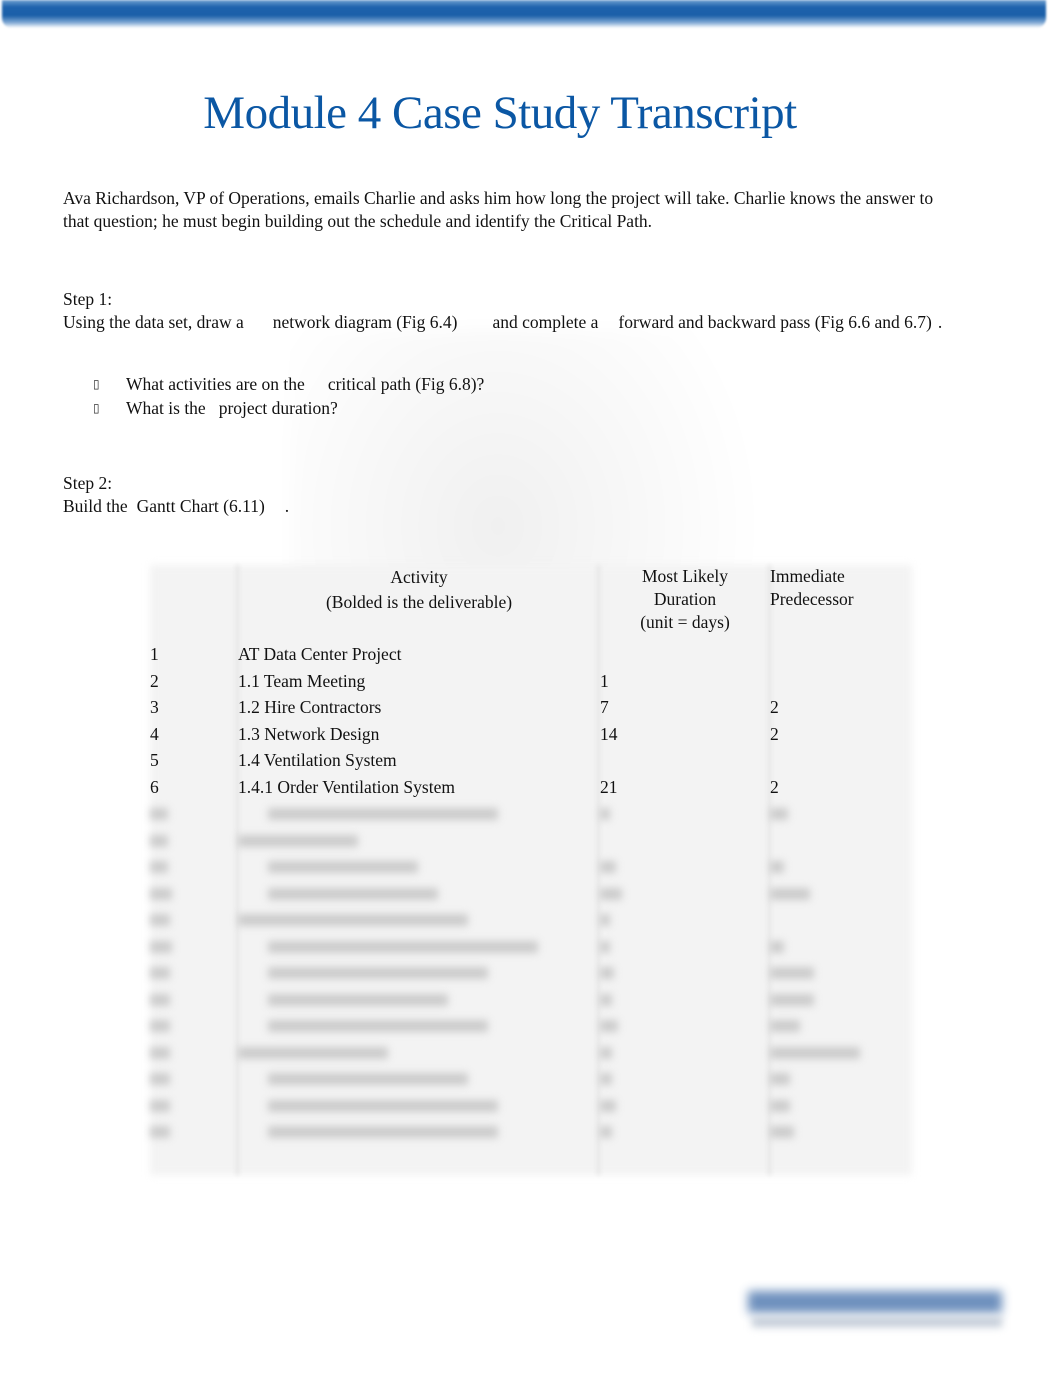 The width and height of the screenshot is (1062, 1377). I want to click on duration-value: 1, so click(604, 680).